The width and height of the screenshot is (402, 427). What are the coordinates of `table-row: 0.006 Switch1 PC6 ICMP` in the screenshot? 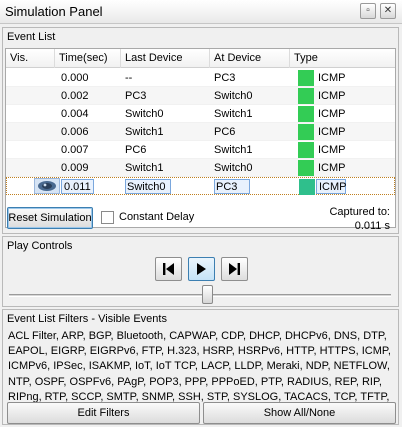 It's located at (200, 132).